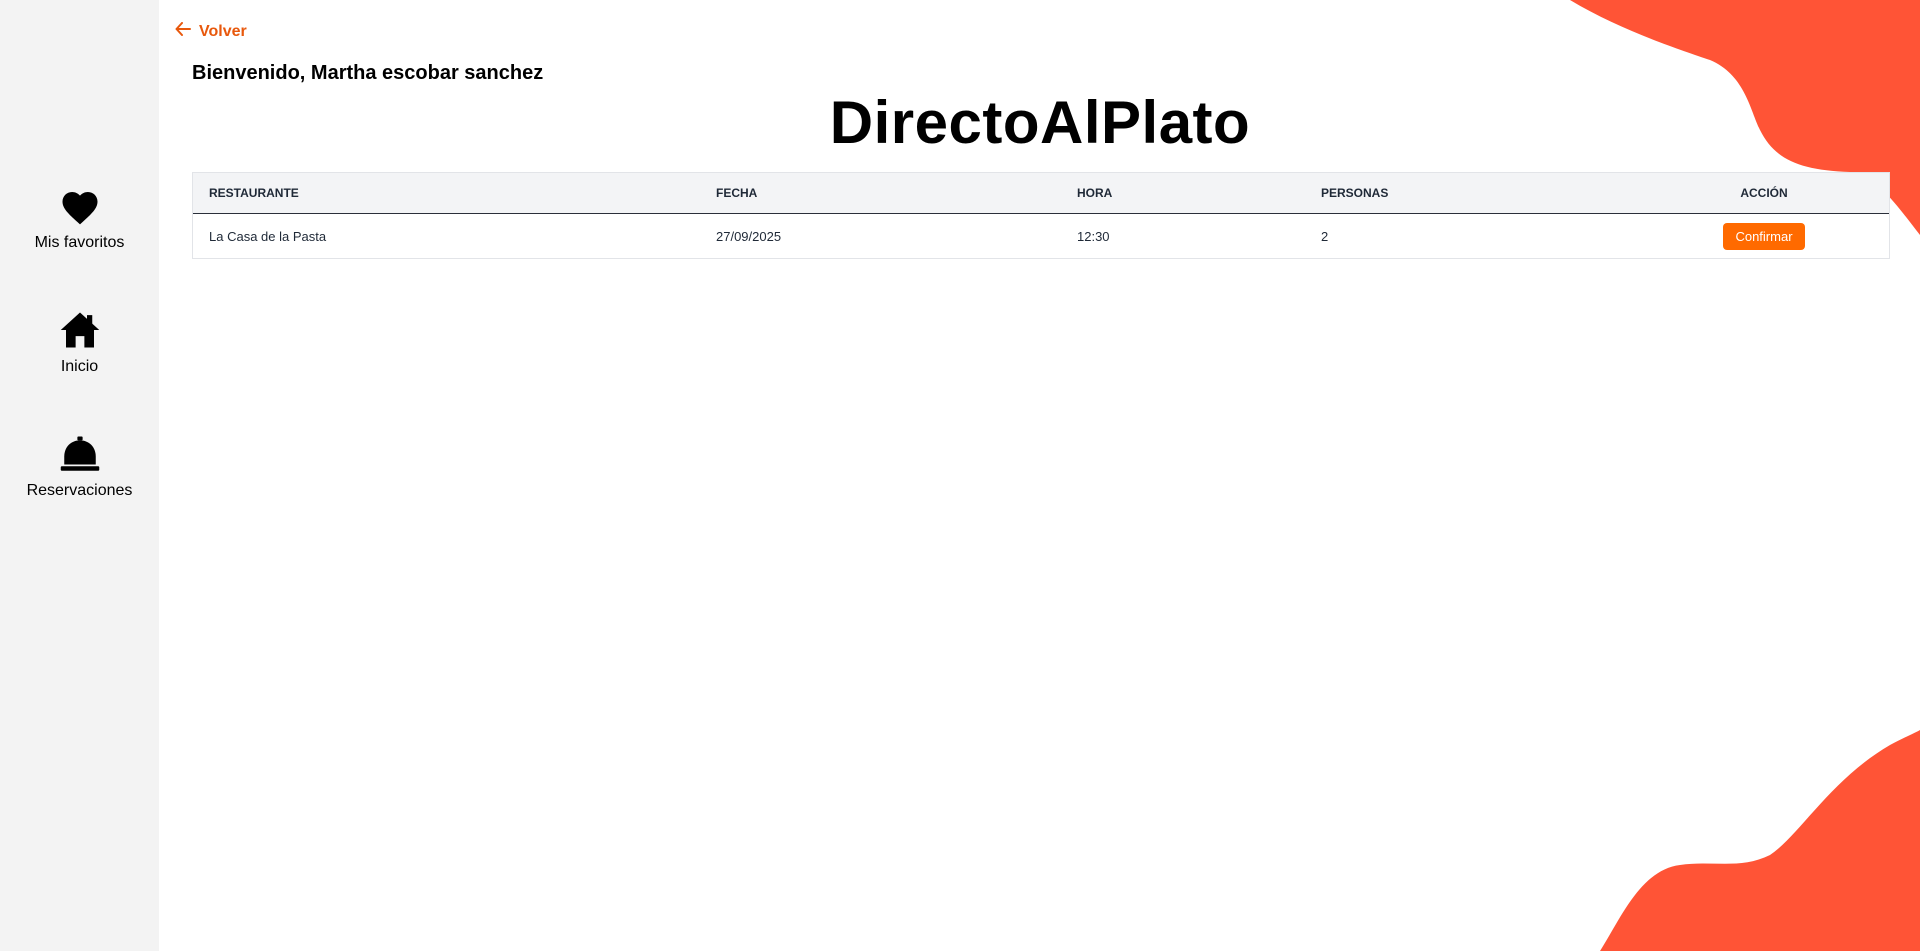 The height and width of the screenshot is (951, 1920). I want to click on heart-icon, so click(80, 206).